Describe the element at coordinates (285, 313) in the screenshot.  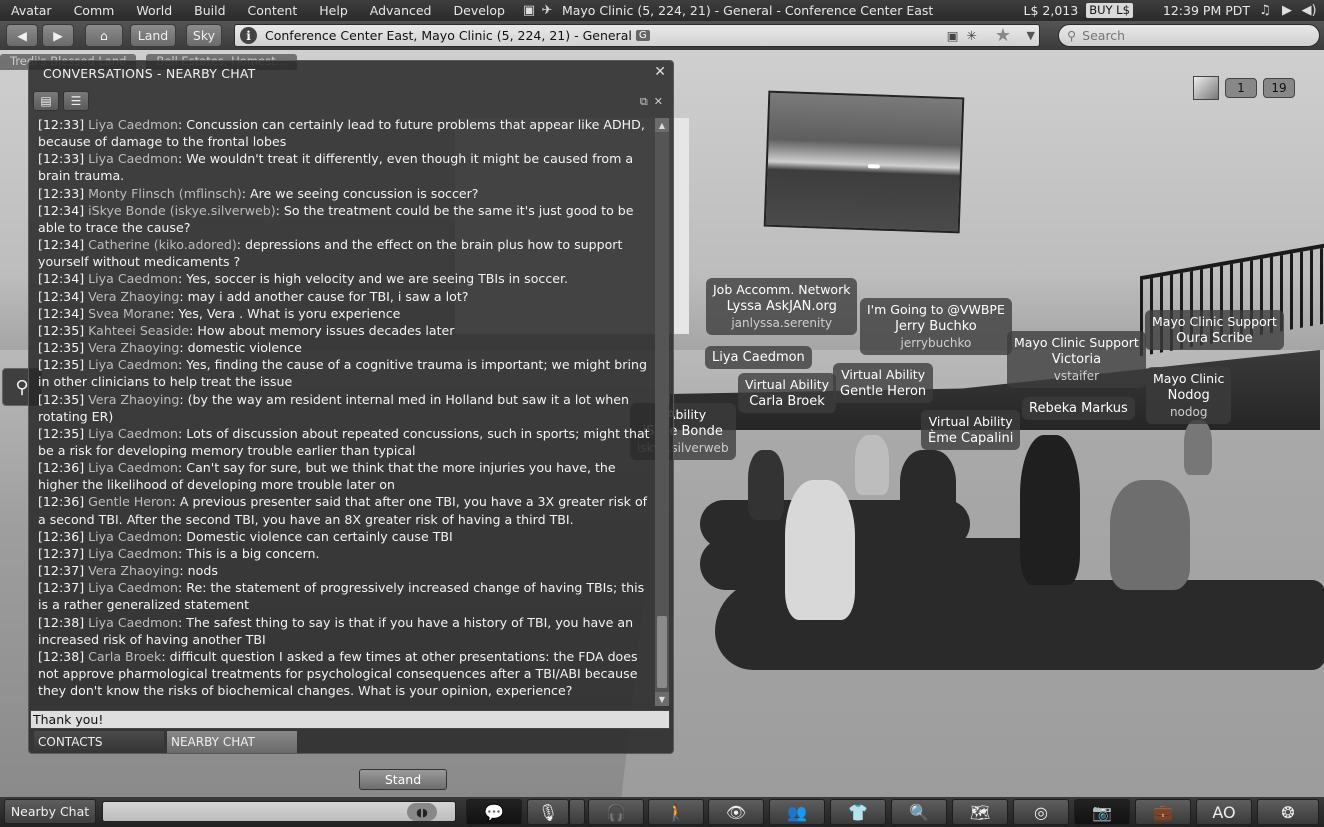
I see `chat-text: : Yes, Vera . What is yoru experience` at that location.